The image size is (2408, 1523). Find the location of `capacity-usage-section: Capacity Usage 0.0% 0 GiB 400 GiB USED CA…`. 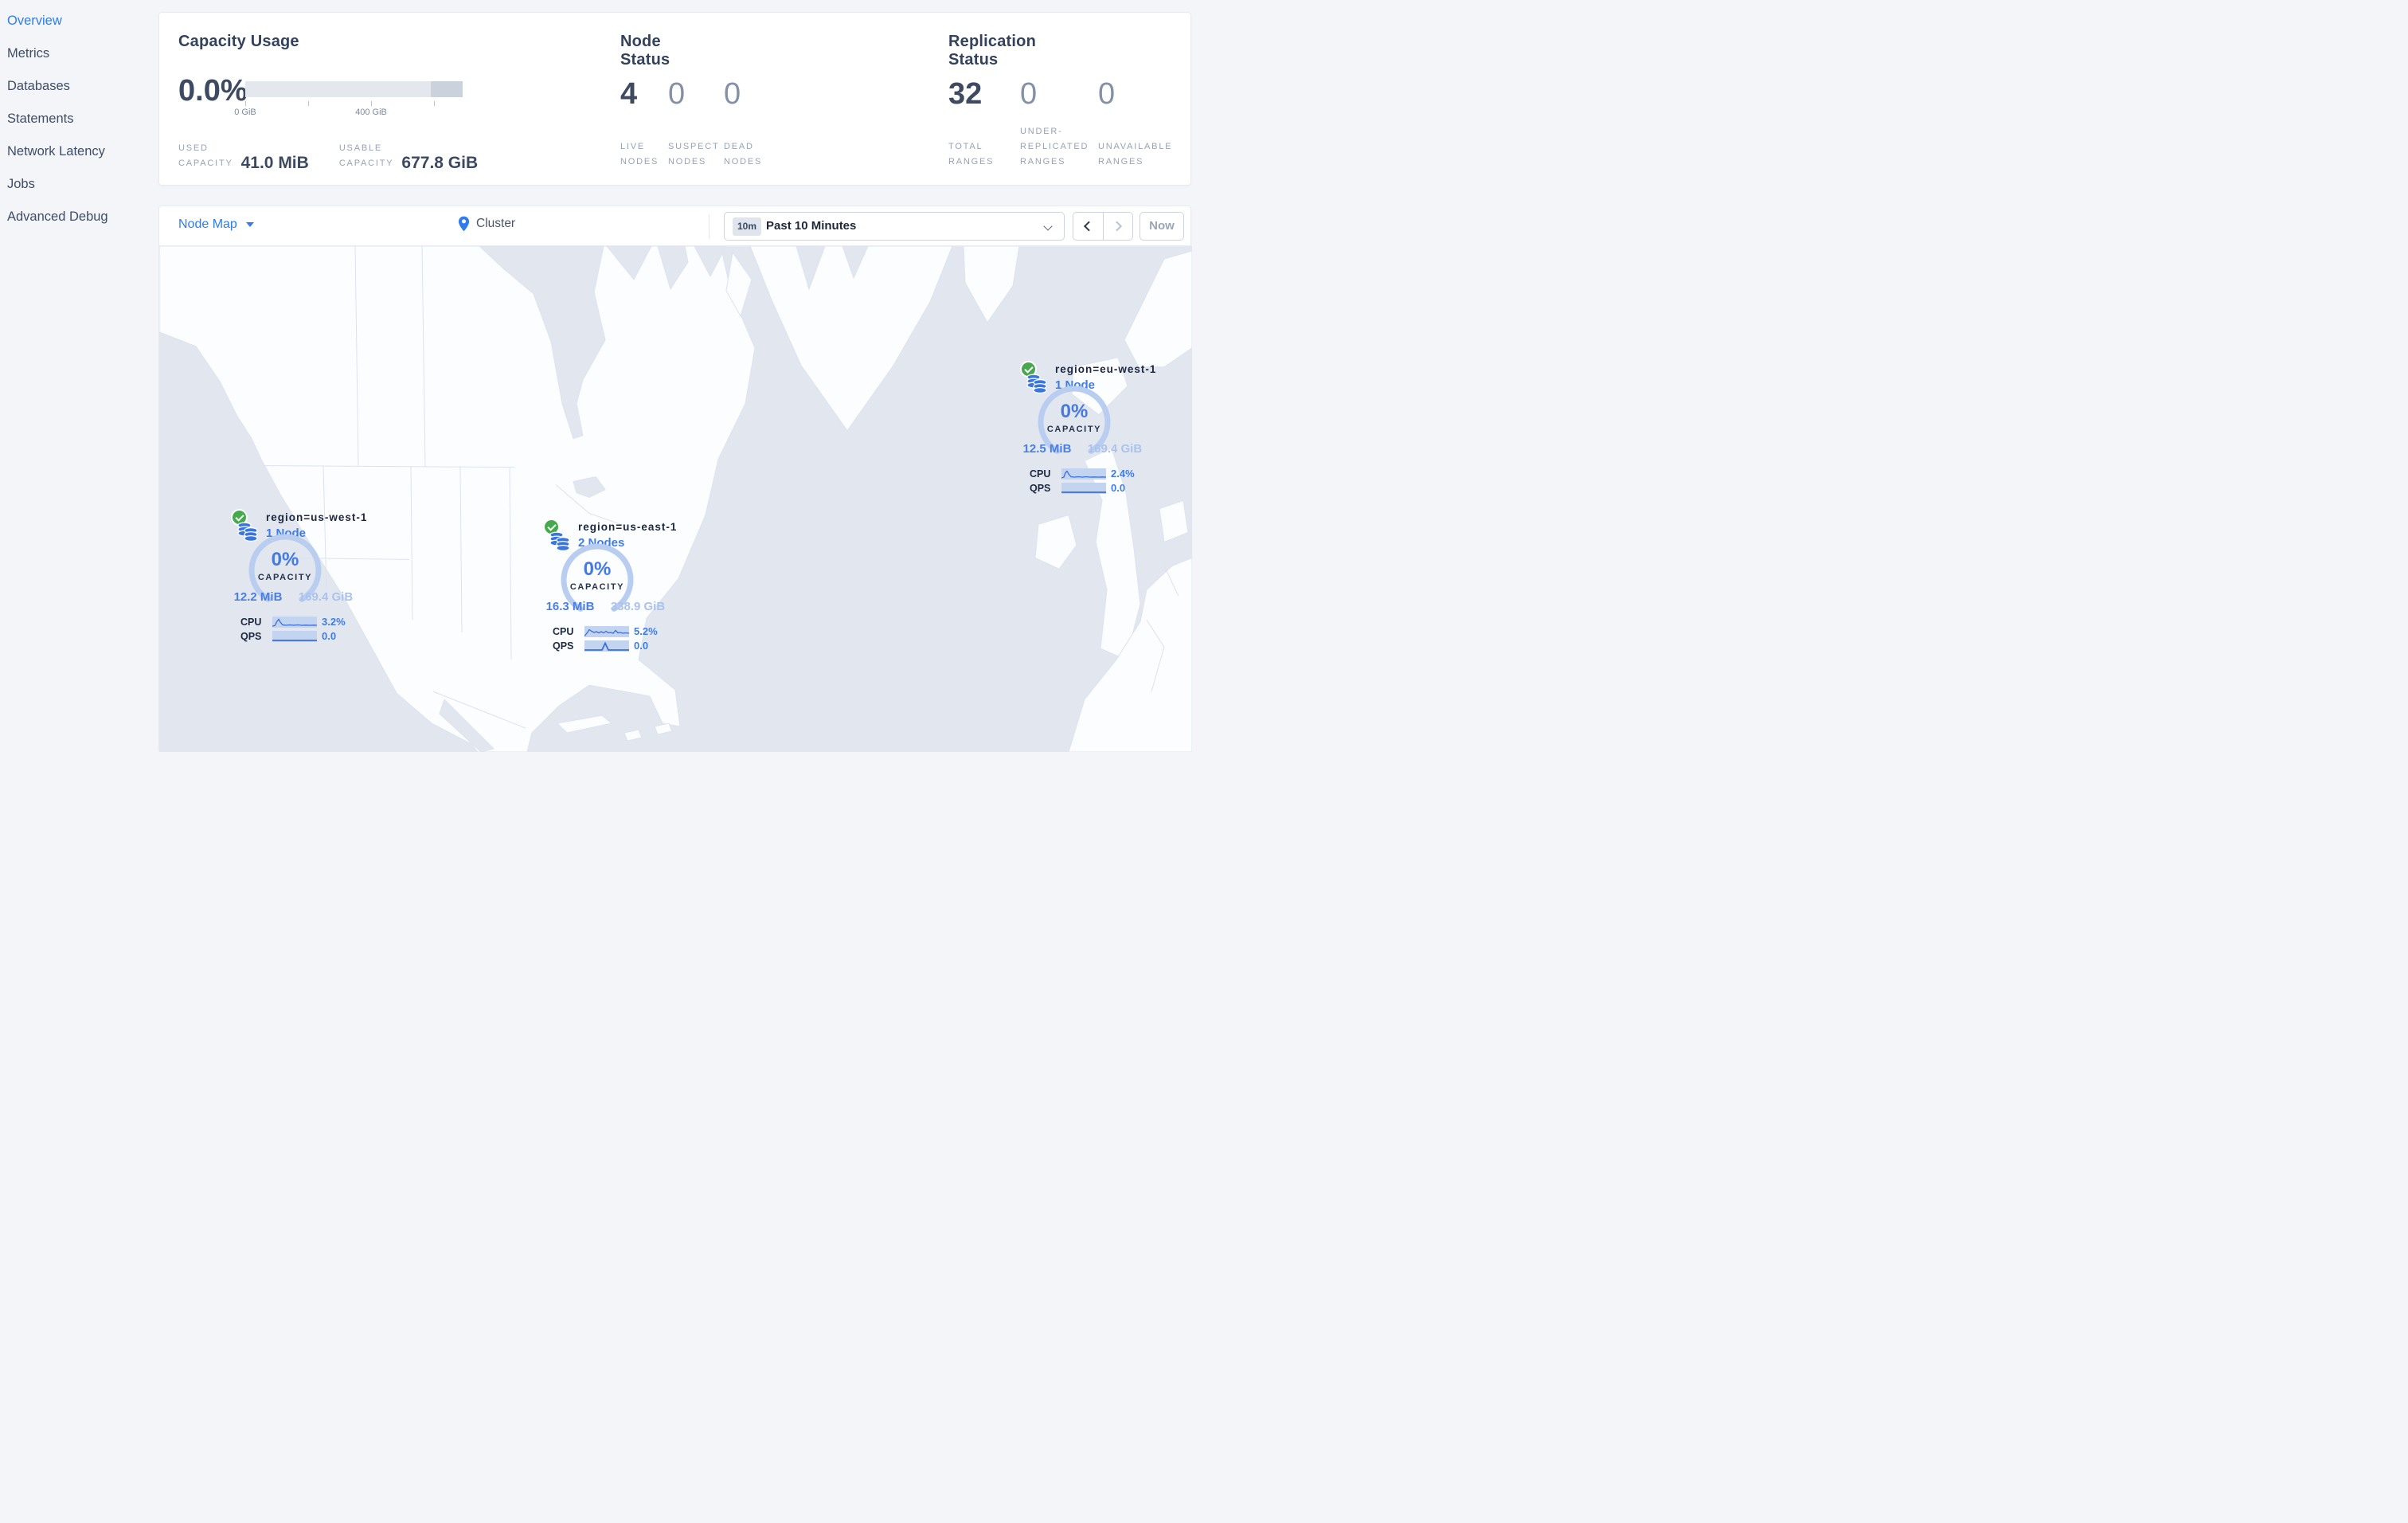

capacity-usage-section: Capacity Usage 0.0% 0 GiB 400 GiB USED CA… is located at coordinates (395, 99).